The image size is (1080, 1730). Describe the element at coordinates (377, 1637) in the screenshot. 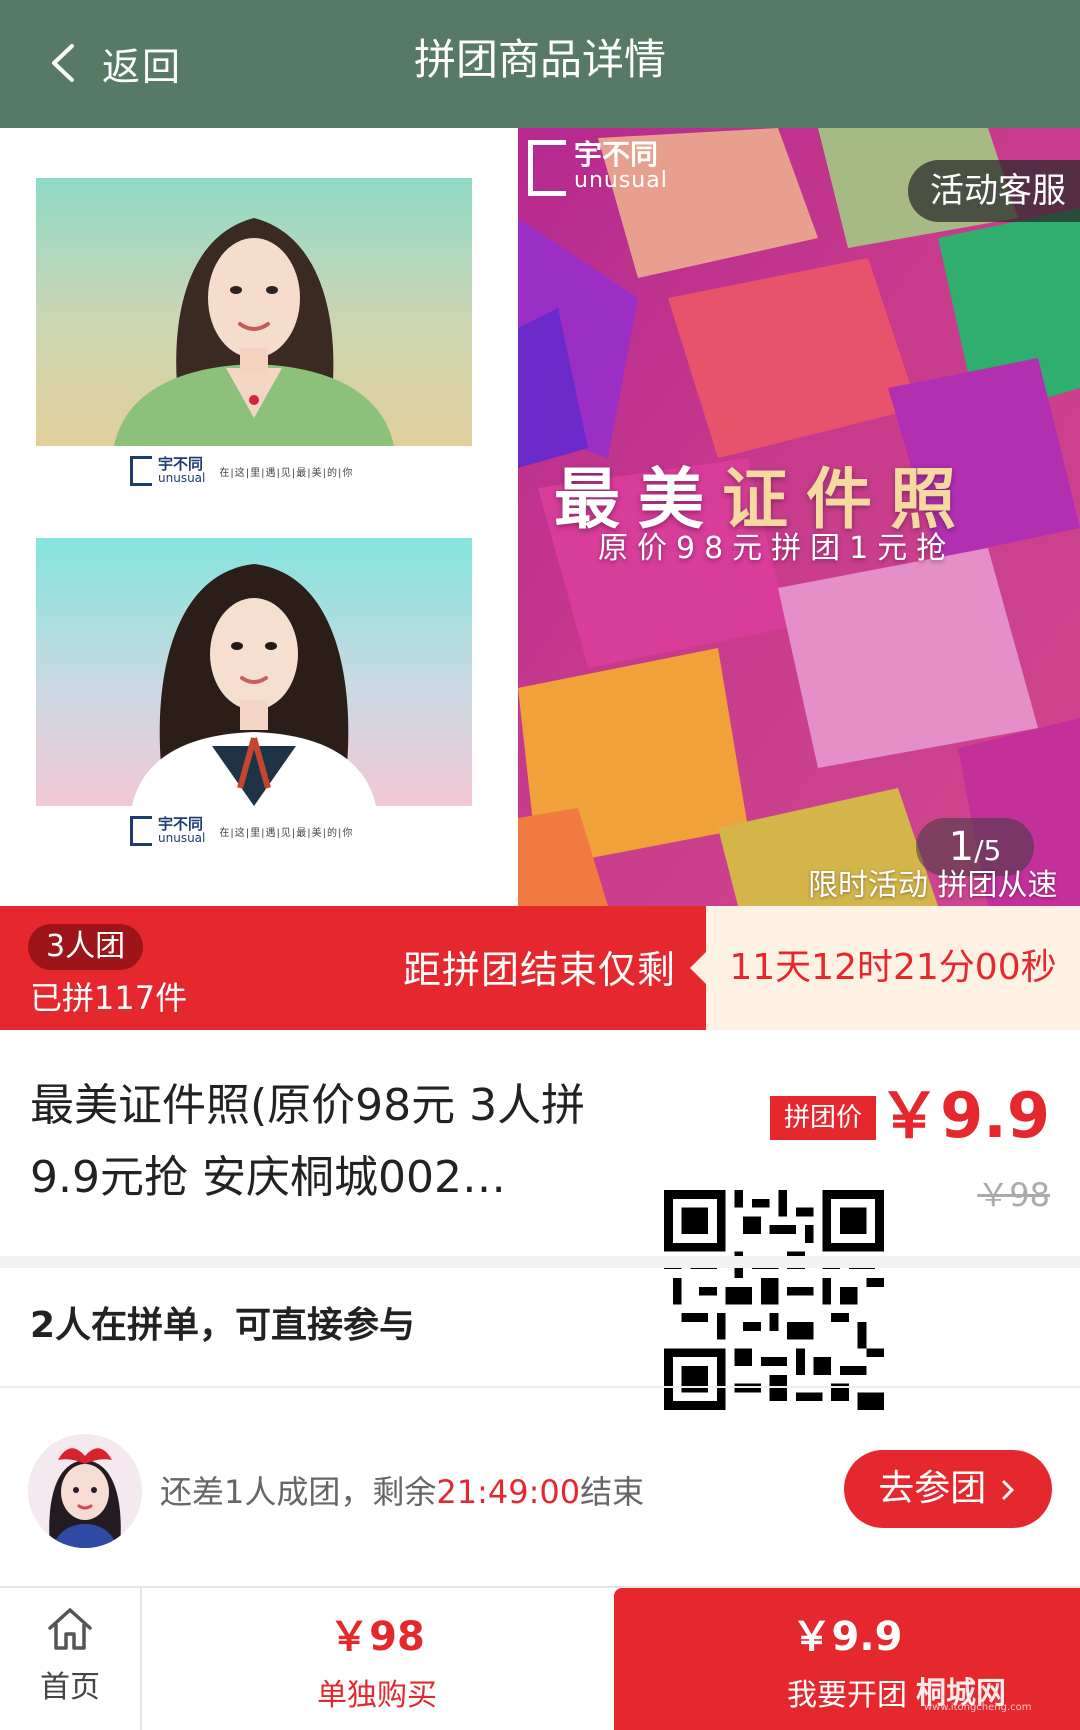

I see `single-price: ￥98` at that location.